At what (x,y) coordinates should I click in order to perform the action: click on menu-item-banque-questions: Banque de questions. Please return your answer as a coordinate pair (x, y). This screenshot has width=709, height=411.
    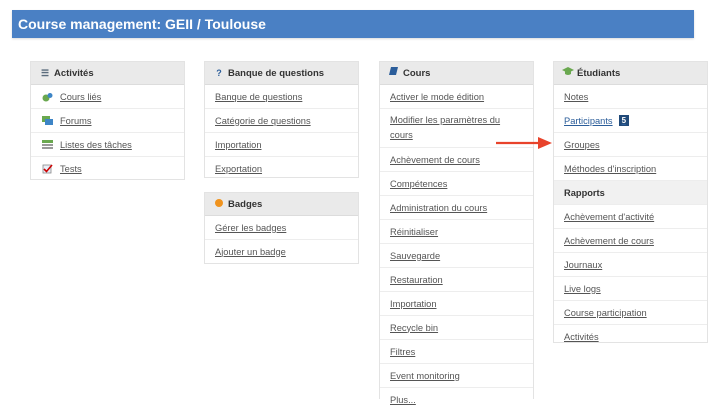
    Looking at the image, I should click on (281, 96).